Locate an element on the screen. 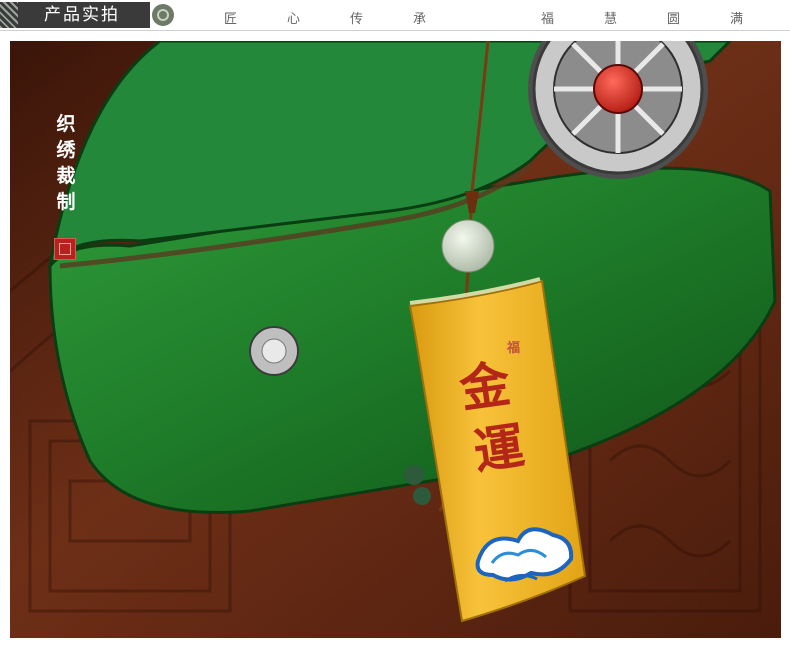  header-divider is located at coordinates (395, 30).